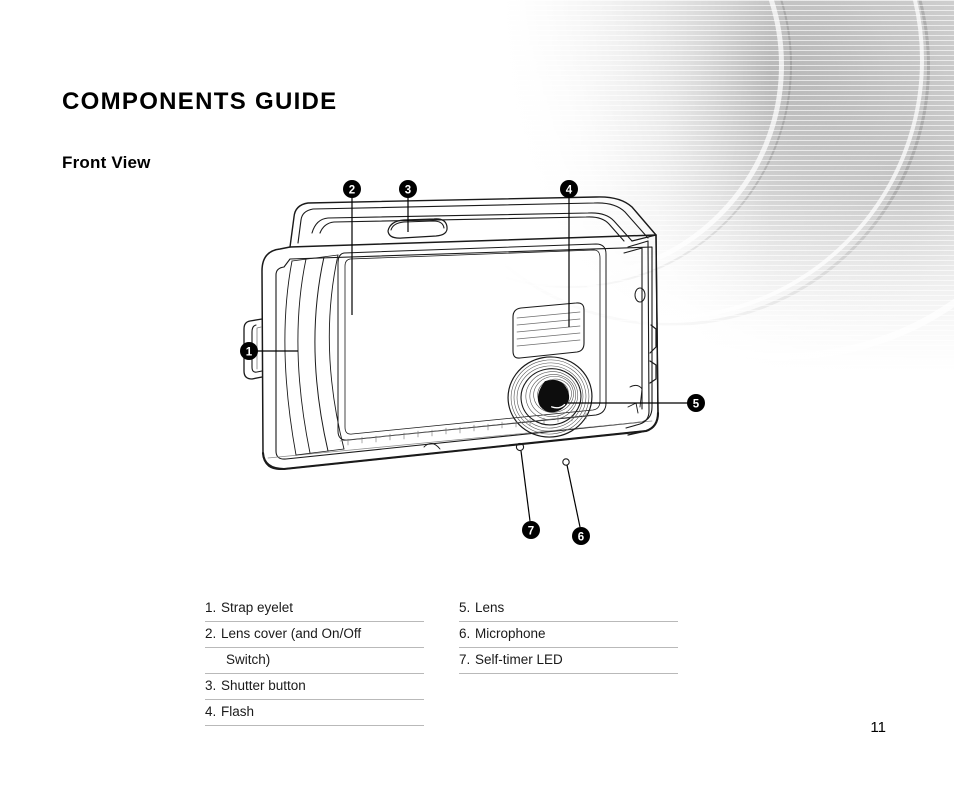 This screenshot has width=954, height=792. I want to click on microphone-hole, so click(566, 462).